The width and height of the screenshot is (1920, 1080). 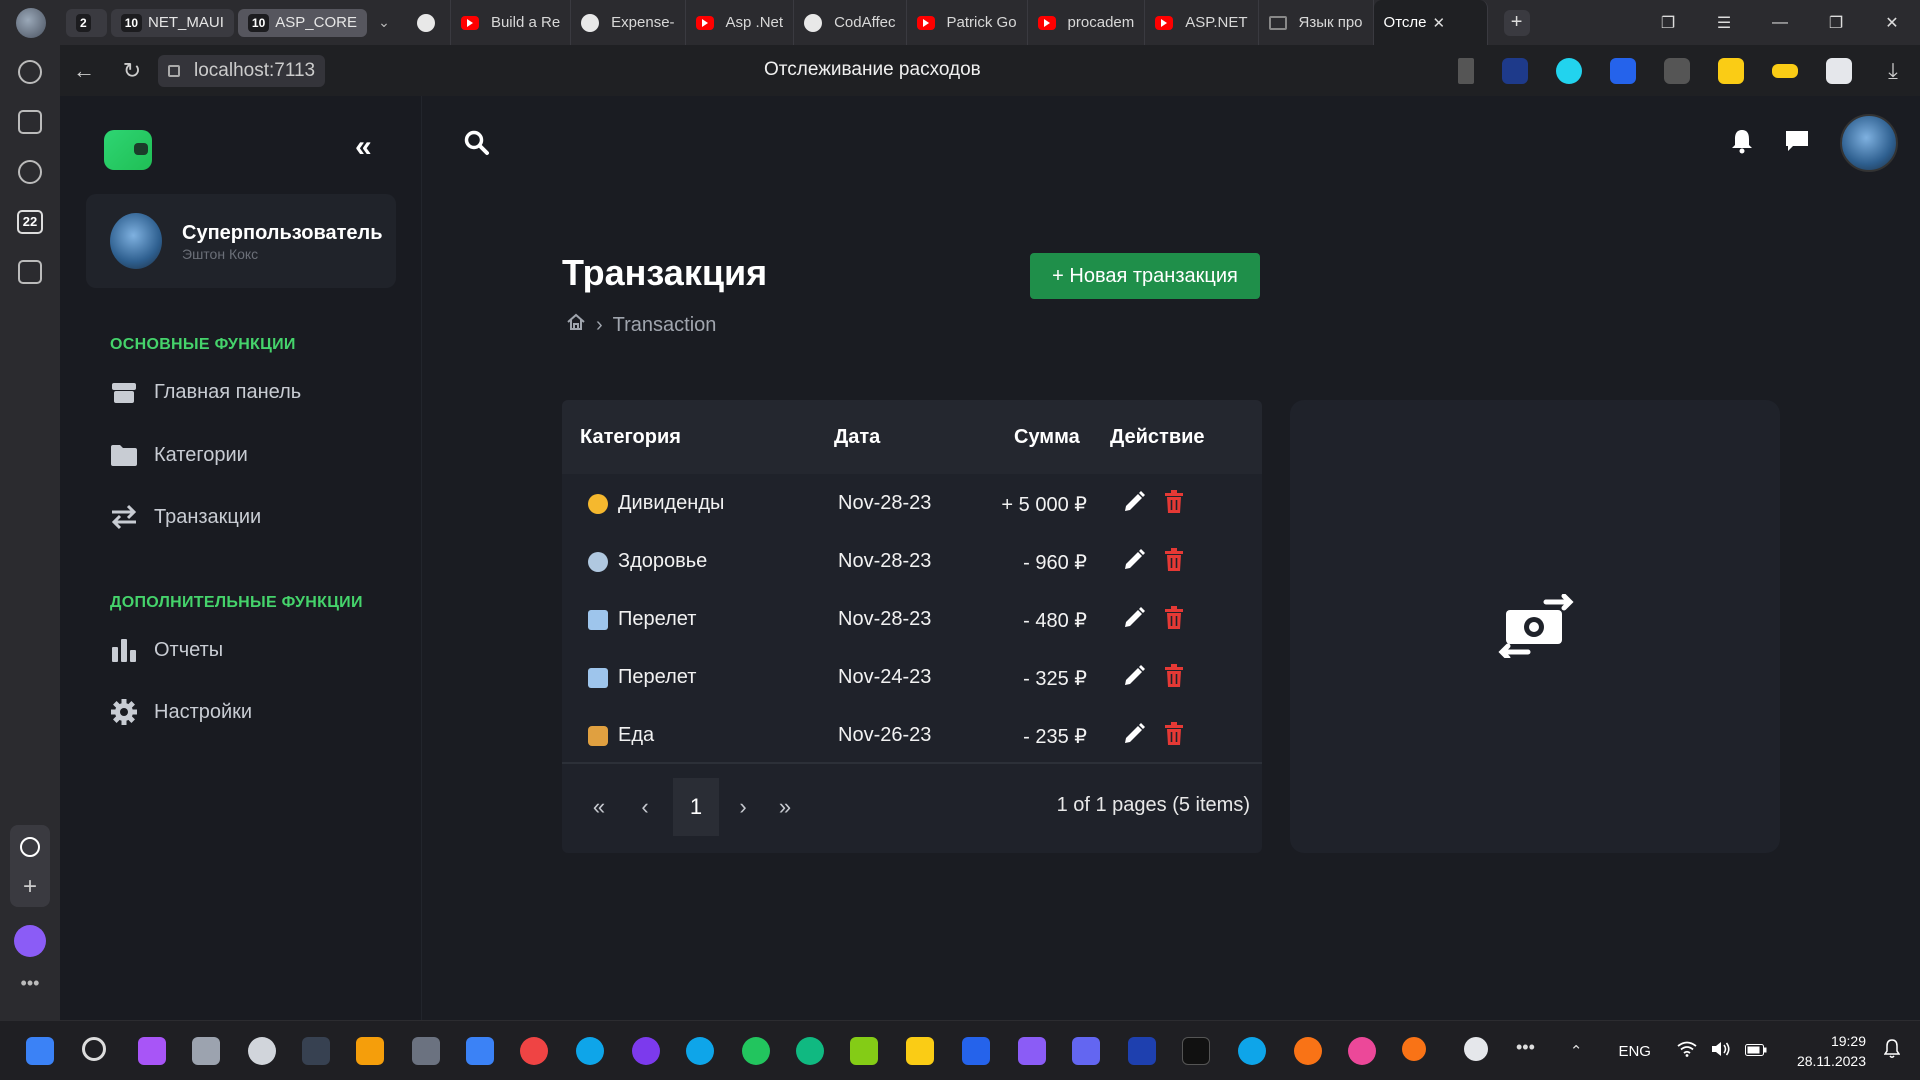 What do you see at coordinates (429, 22) in the screenshot?
I see `browser-tab` at bounding box center [429, 22].